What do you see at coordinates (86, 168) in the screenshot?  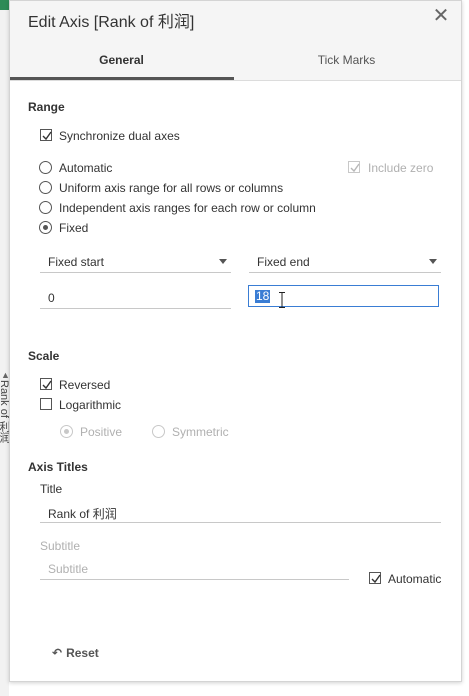 I see `range-automatic-label: Automatic` at bounding box center [86, 168].